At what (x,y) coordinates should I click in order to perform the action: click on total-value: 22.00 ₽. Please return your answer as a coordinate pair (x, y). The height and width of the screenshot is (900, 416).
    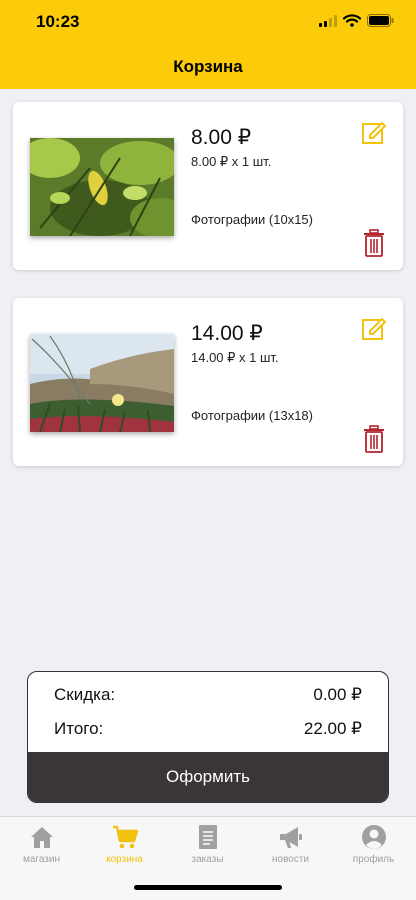
    Looking at the image, I should click on (332, 728).